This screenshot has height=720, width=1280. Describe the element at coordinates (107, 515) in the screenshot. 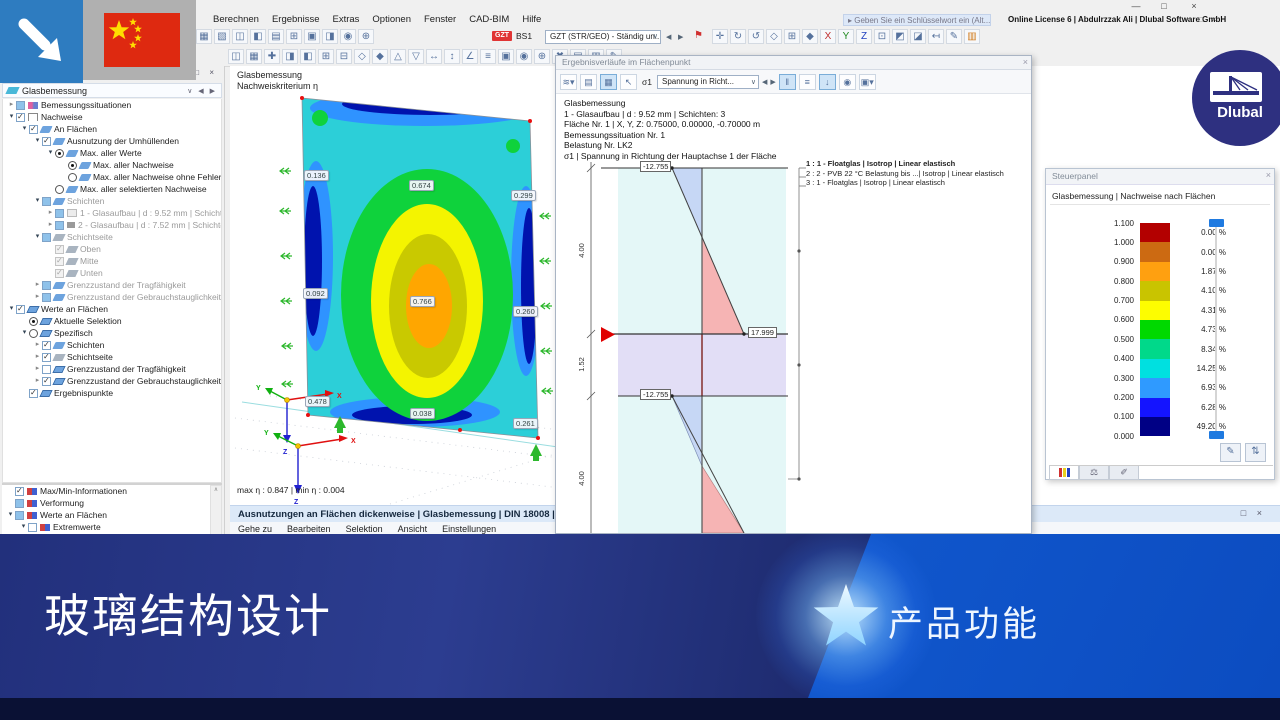

I see `tree-item: Werte an Flächen` at that location.